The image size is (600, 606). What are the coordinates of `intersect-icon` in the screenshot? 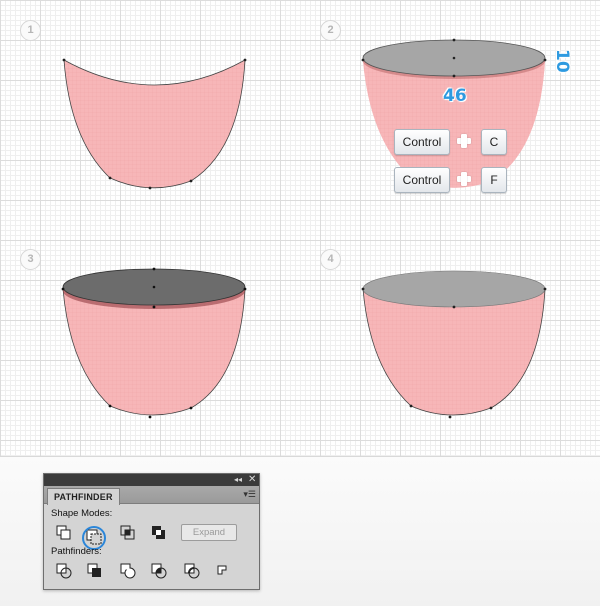 It's located at (127, 532).